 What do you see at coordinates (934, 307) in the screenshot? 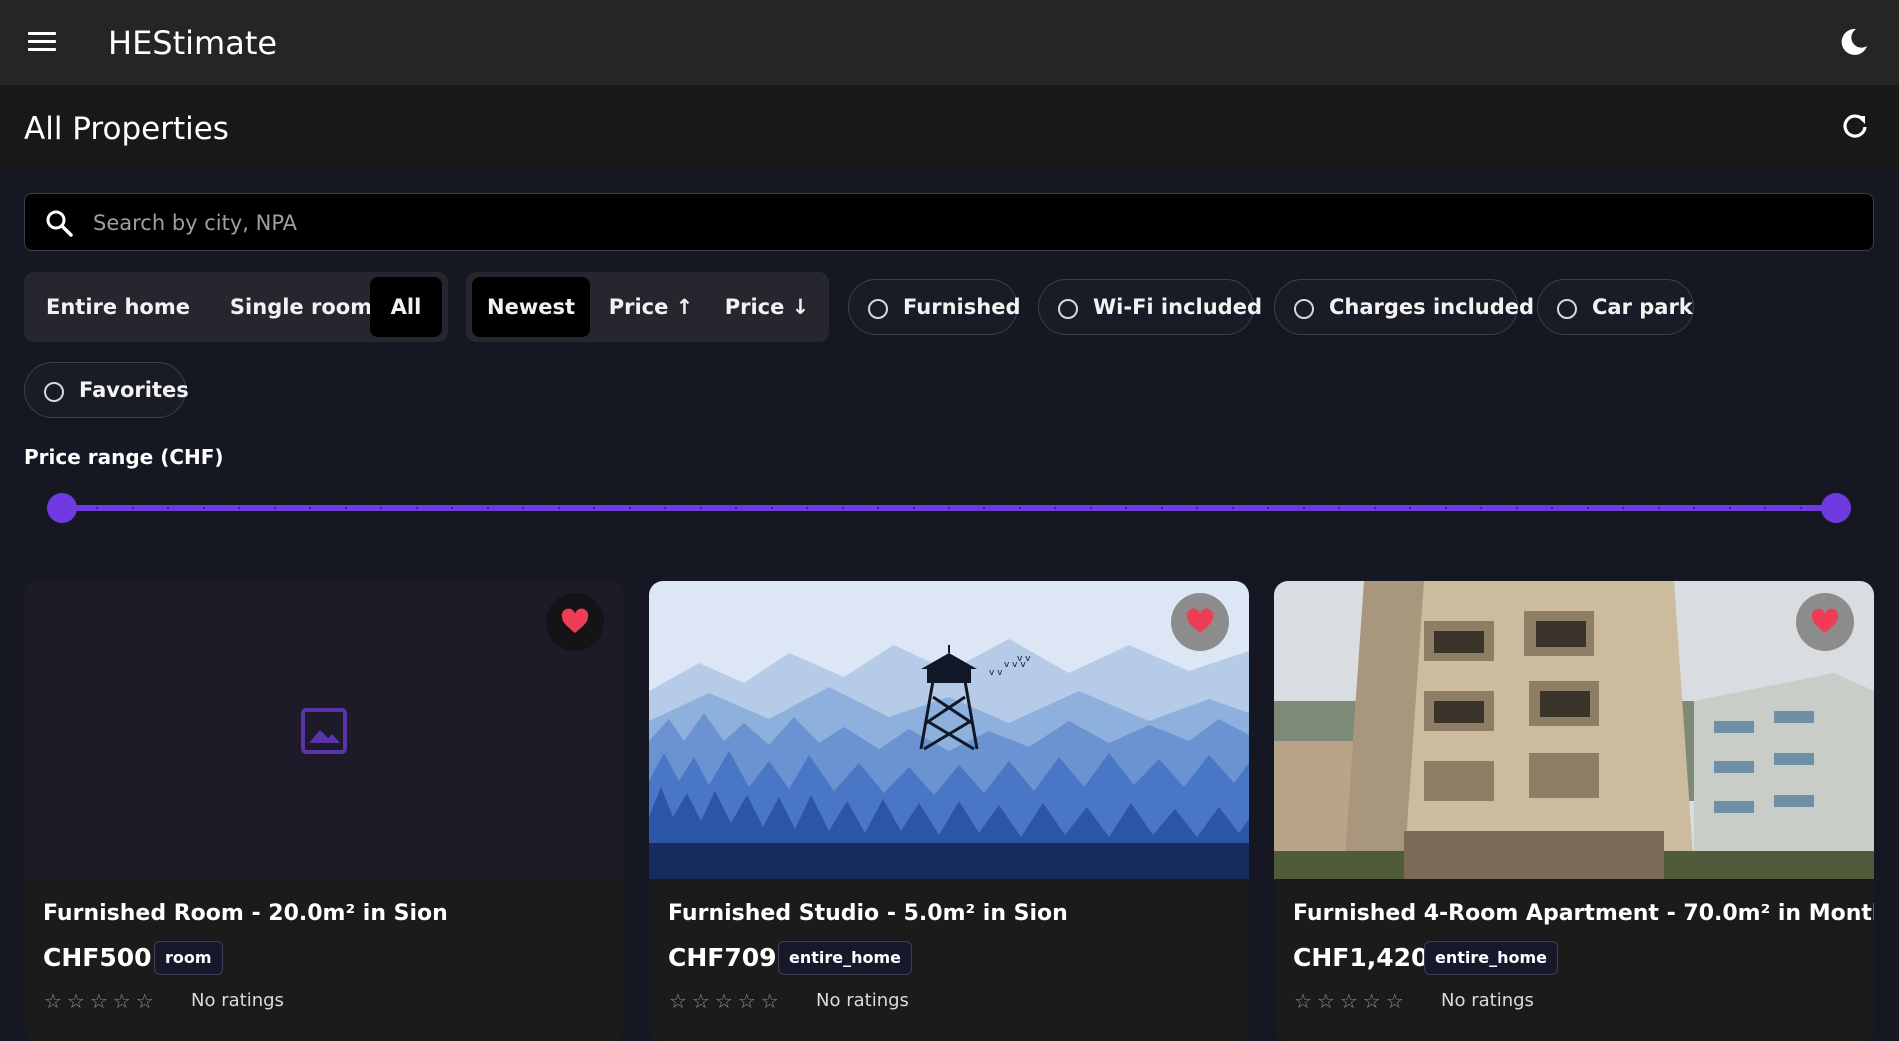
I see `furnished-toggle: Furnished` at bounding box center [934, 307].